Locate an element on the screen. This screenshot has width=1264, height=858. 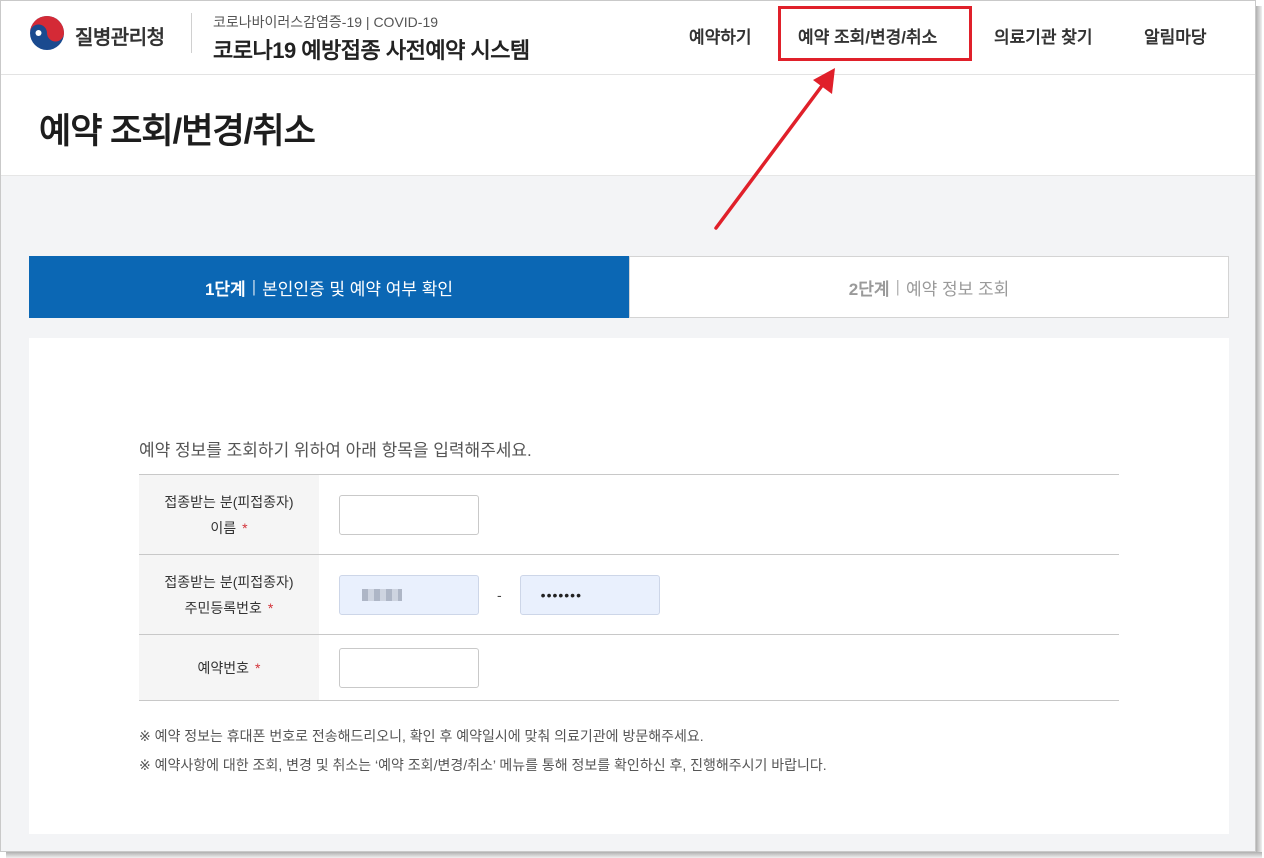
window-shadow-bottom is located at coordinates (634, 855).